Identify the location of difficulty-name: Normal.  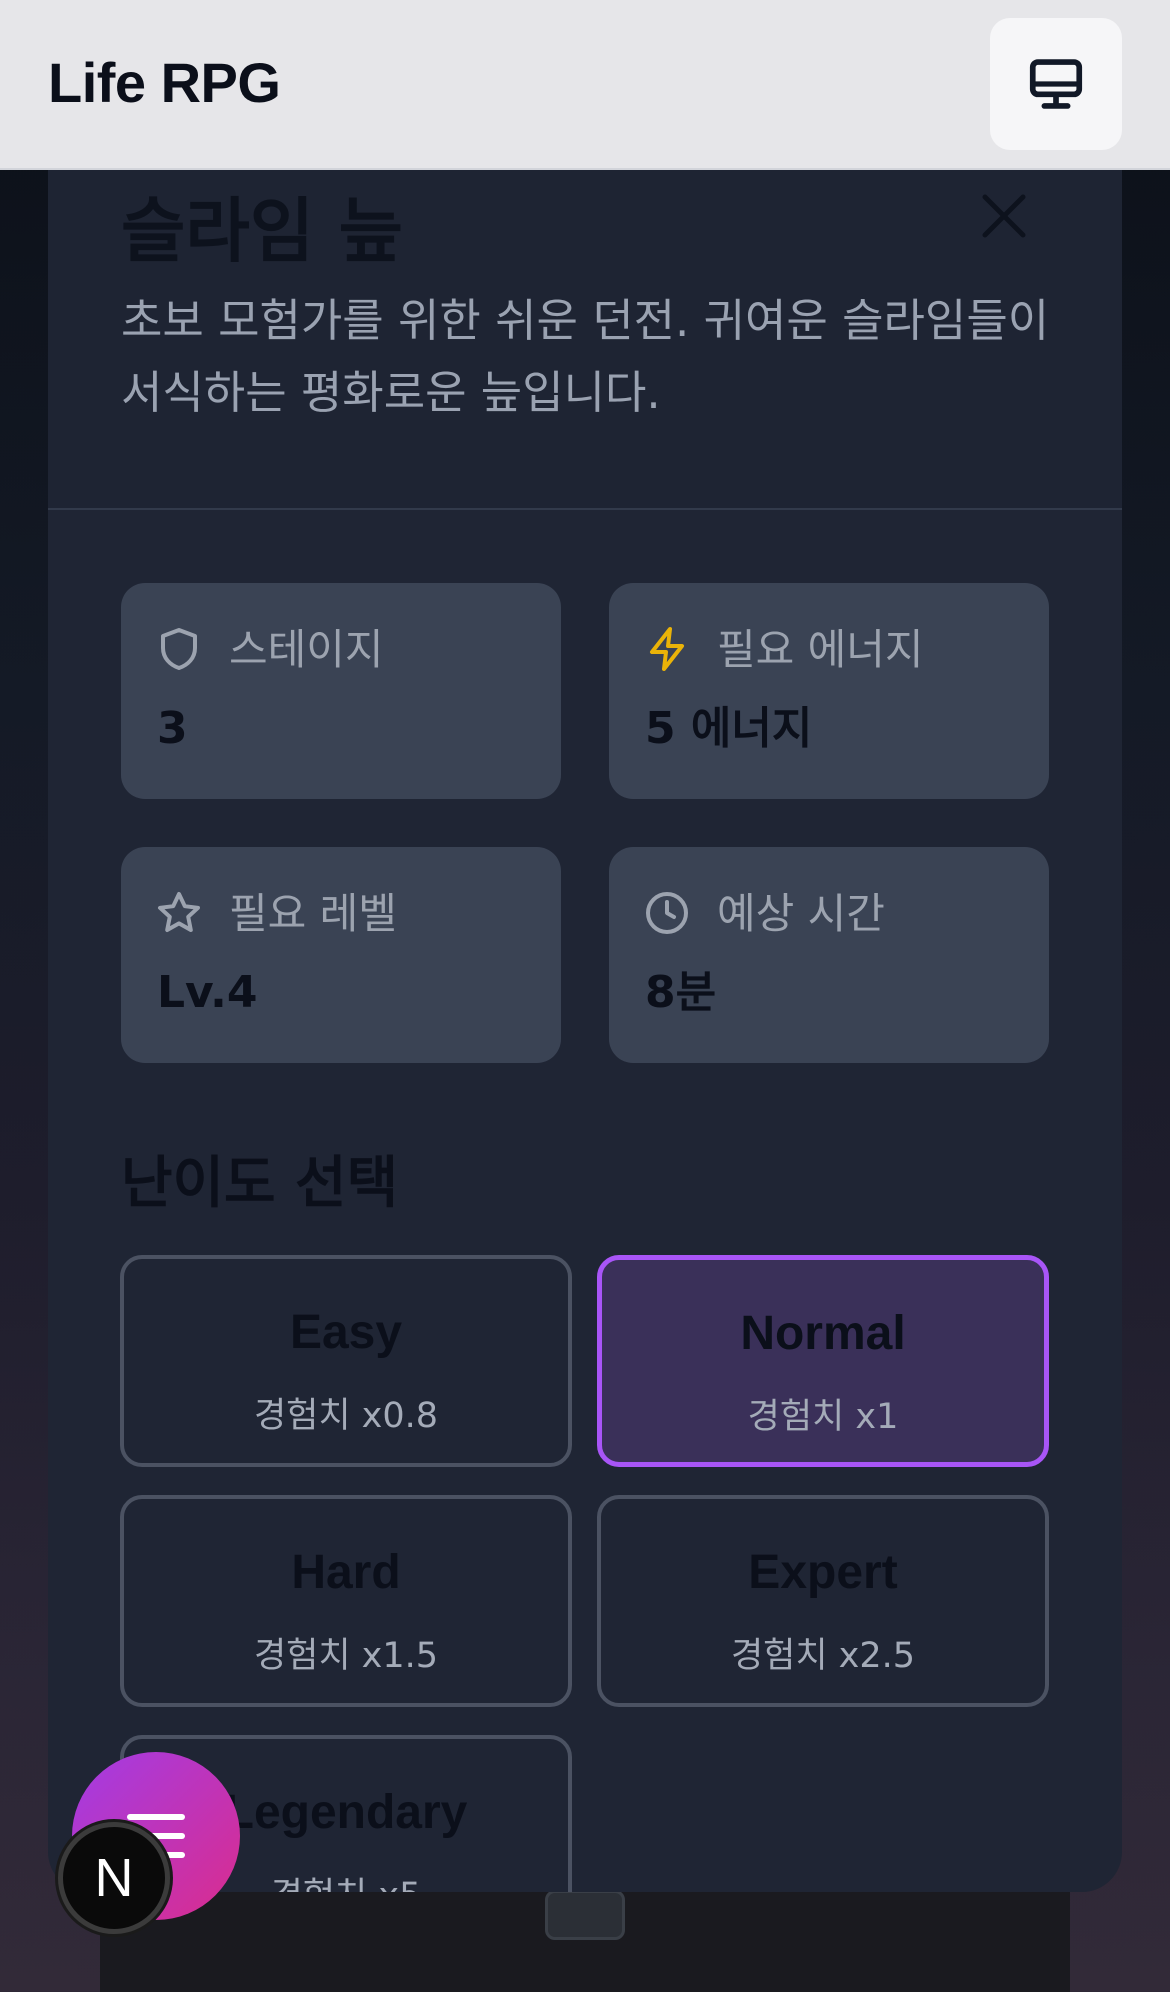
(823, 1333).